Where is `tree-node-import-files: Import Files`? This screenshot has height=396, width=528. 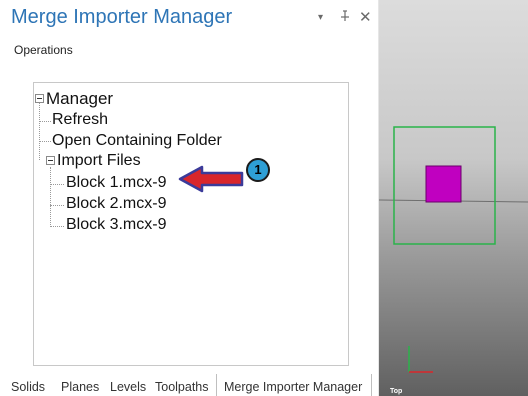
tree-node-import-files: Import Files is located at coordinates (99, 161).